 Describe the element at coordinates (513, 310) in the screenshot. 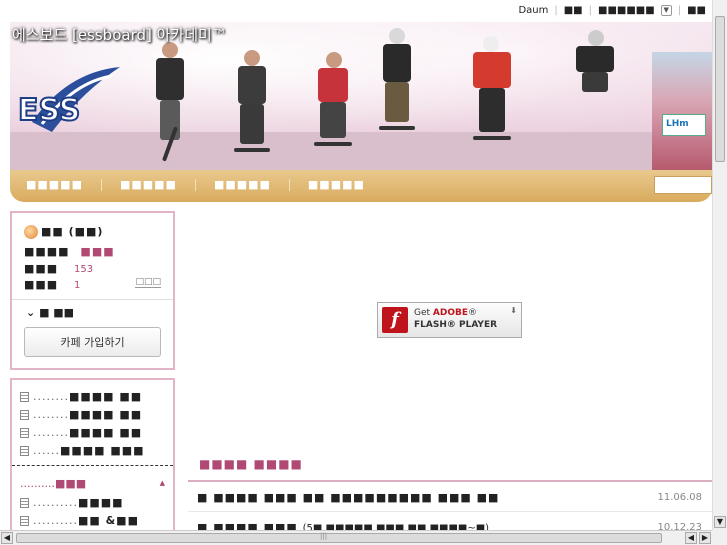

I see `download-icon: ⬇` at that location.